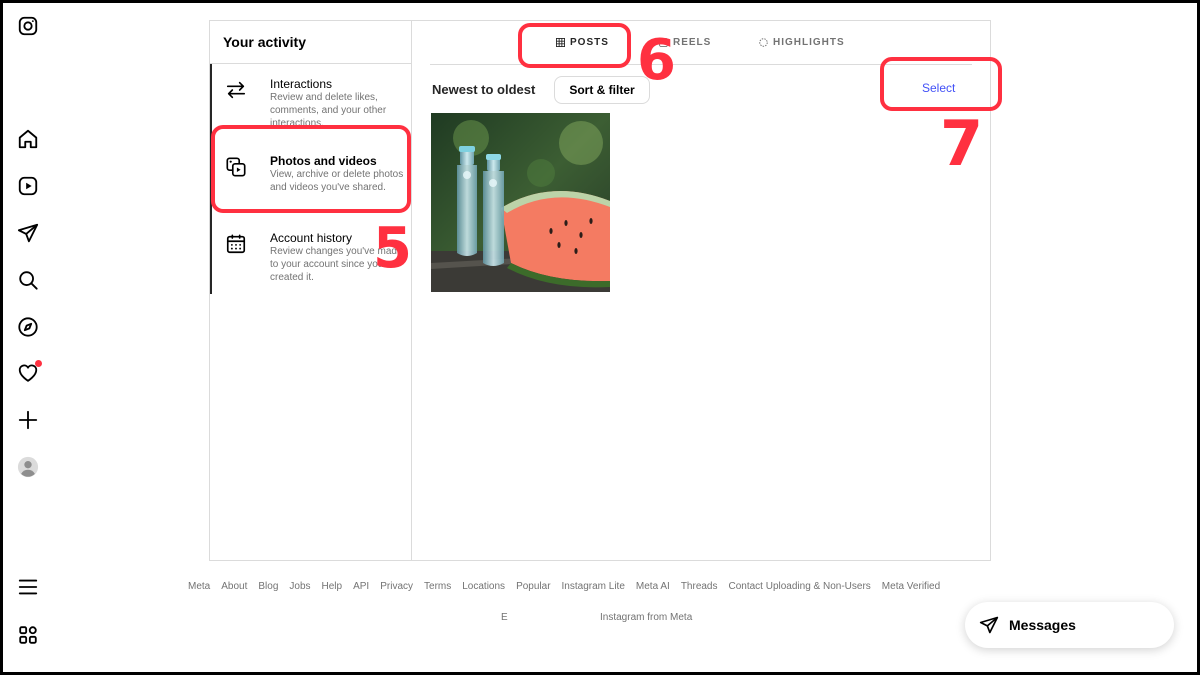 This screenshot has height=675, width=1200. What do you see at coordinates (28, 280) in the screenshot?
I see `search-icon` at bounding box center [28, 280].